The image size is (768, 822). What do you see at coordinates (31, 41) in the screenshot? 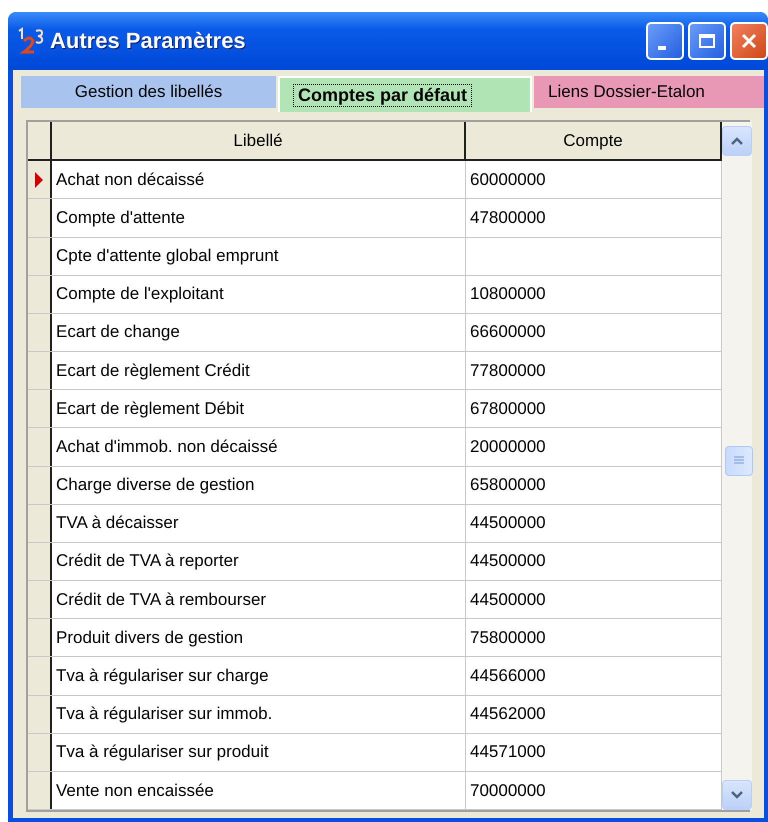
I see `numbers-icon` at bounding box center [31, 41].